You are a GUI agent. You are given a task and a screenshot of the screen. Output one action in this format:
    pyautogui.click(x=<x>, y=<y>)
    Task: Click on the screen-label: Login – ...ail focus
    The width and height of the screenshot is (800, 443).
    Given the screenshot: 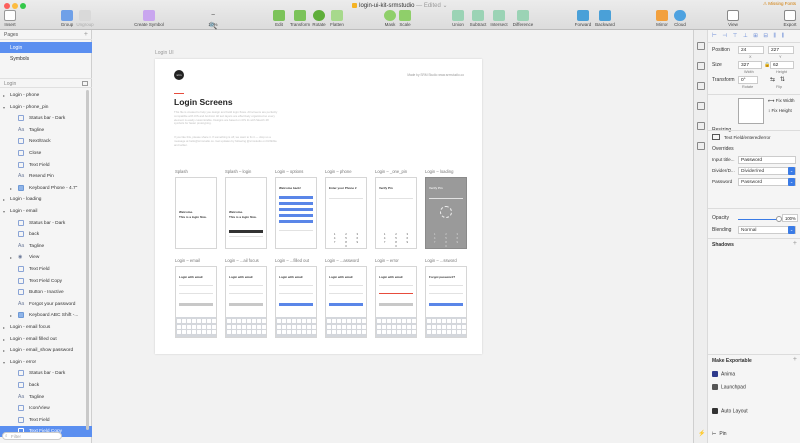 What is the action you would take?
    pyautogui.click(x=242, y=260)
    